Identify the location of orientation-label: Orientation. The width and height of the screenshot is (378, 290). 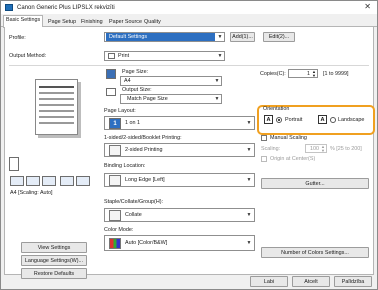
(276, 109).